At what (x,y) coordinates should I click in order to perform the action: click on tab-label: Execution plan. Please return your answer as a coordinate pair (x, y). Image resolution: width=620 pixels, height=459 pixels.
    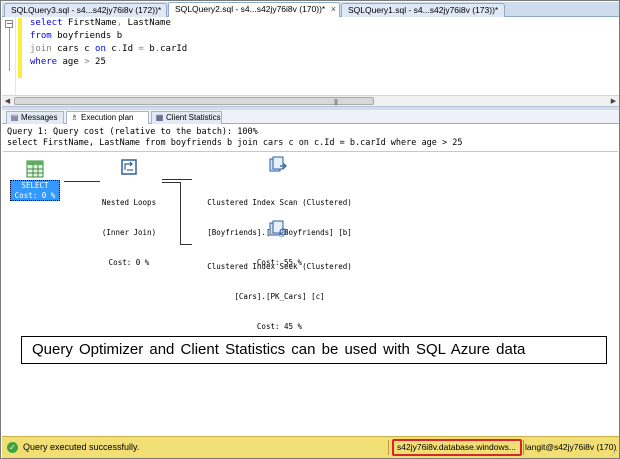
    Looking at the image, I should click on (107, 117).